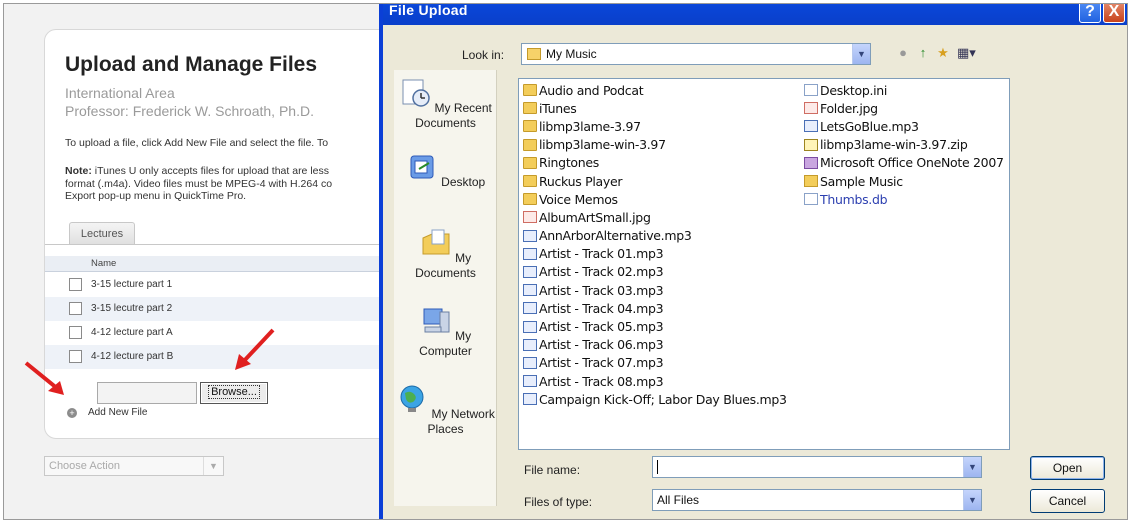 This screenshot has height=523, width=1131. Describe the element at coordinates (811, 162) in the screenshot. I see `note-icon` at that location.